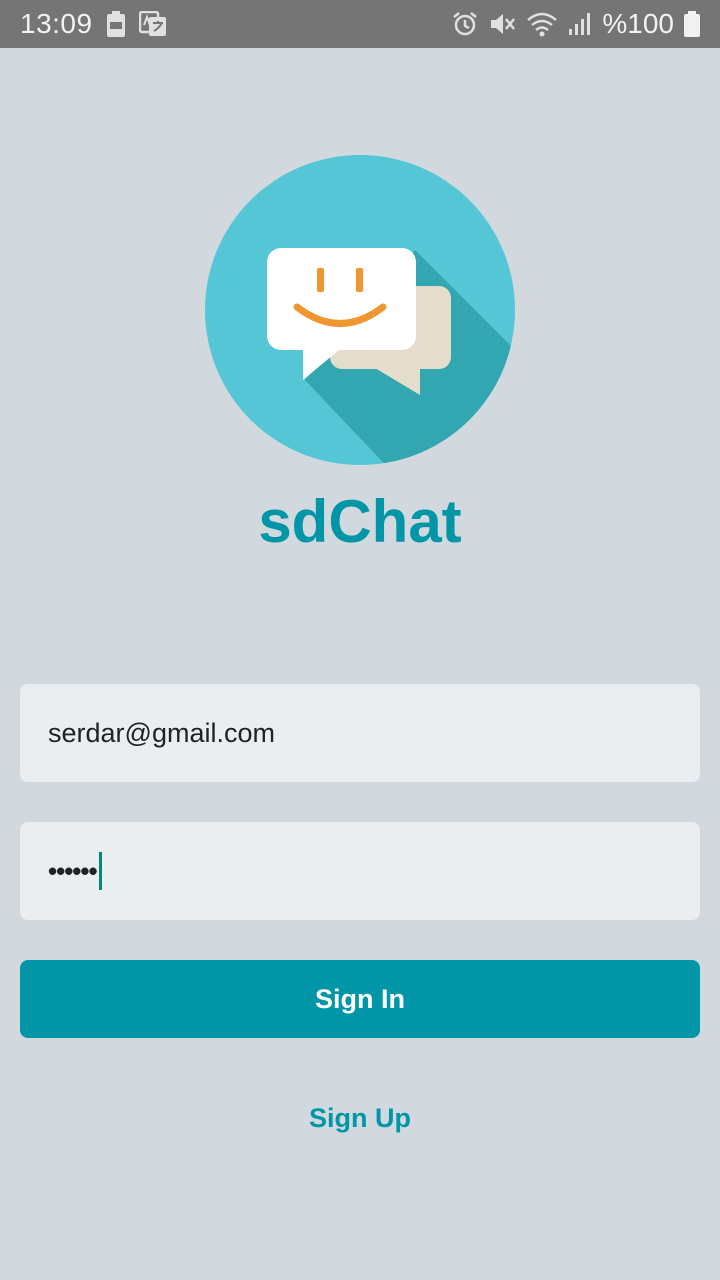 This screenshot has width=720, height=1280. What do you see at coordinates (73, 870) in the screenshot?
I see `password-value: ••••••` at bounding box center [73, 870].